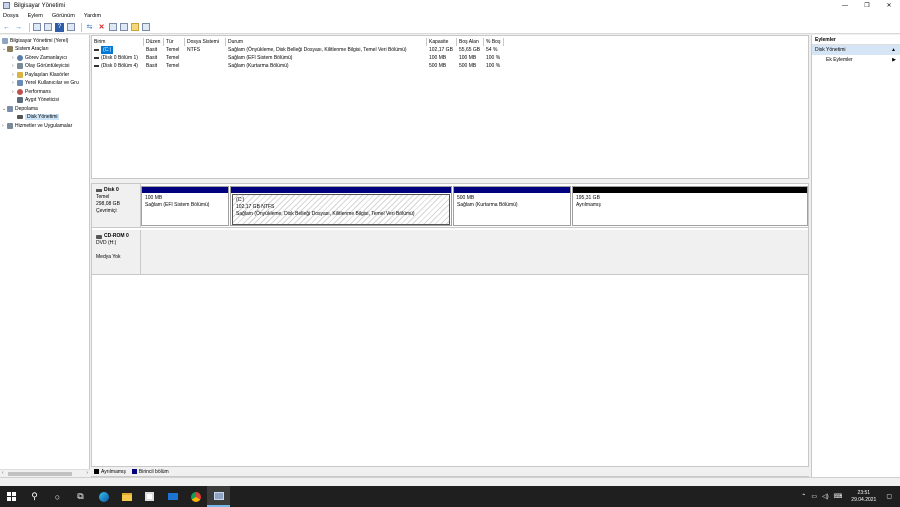 The width and height of the screenshot is (900, 507). Describe the element at coordinates (172, 496) in the screenshot. I see `mail-icon` at that location.